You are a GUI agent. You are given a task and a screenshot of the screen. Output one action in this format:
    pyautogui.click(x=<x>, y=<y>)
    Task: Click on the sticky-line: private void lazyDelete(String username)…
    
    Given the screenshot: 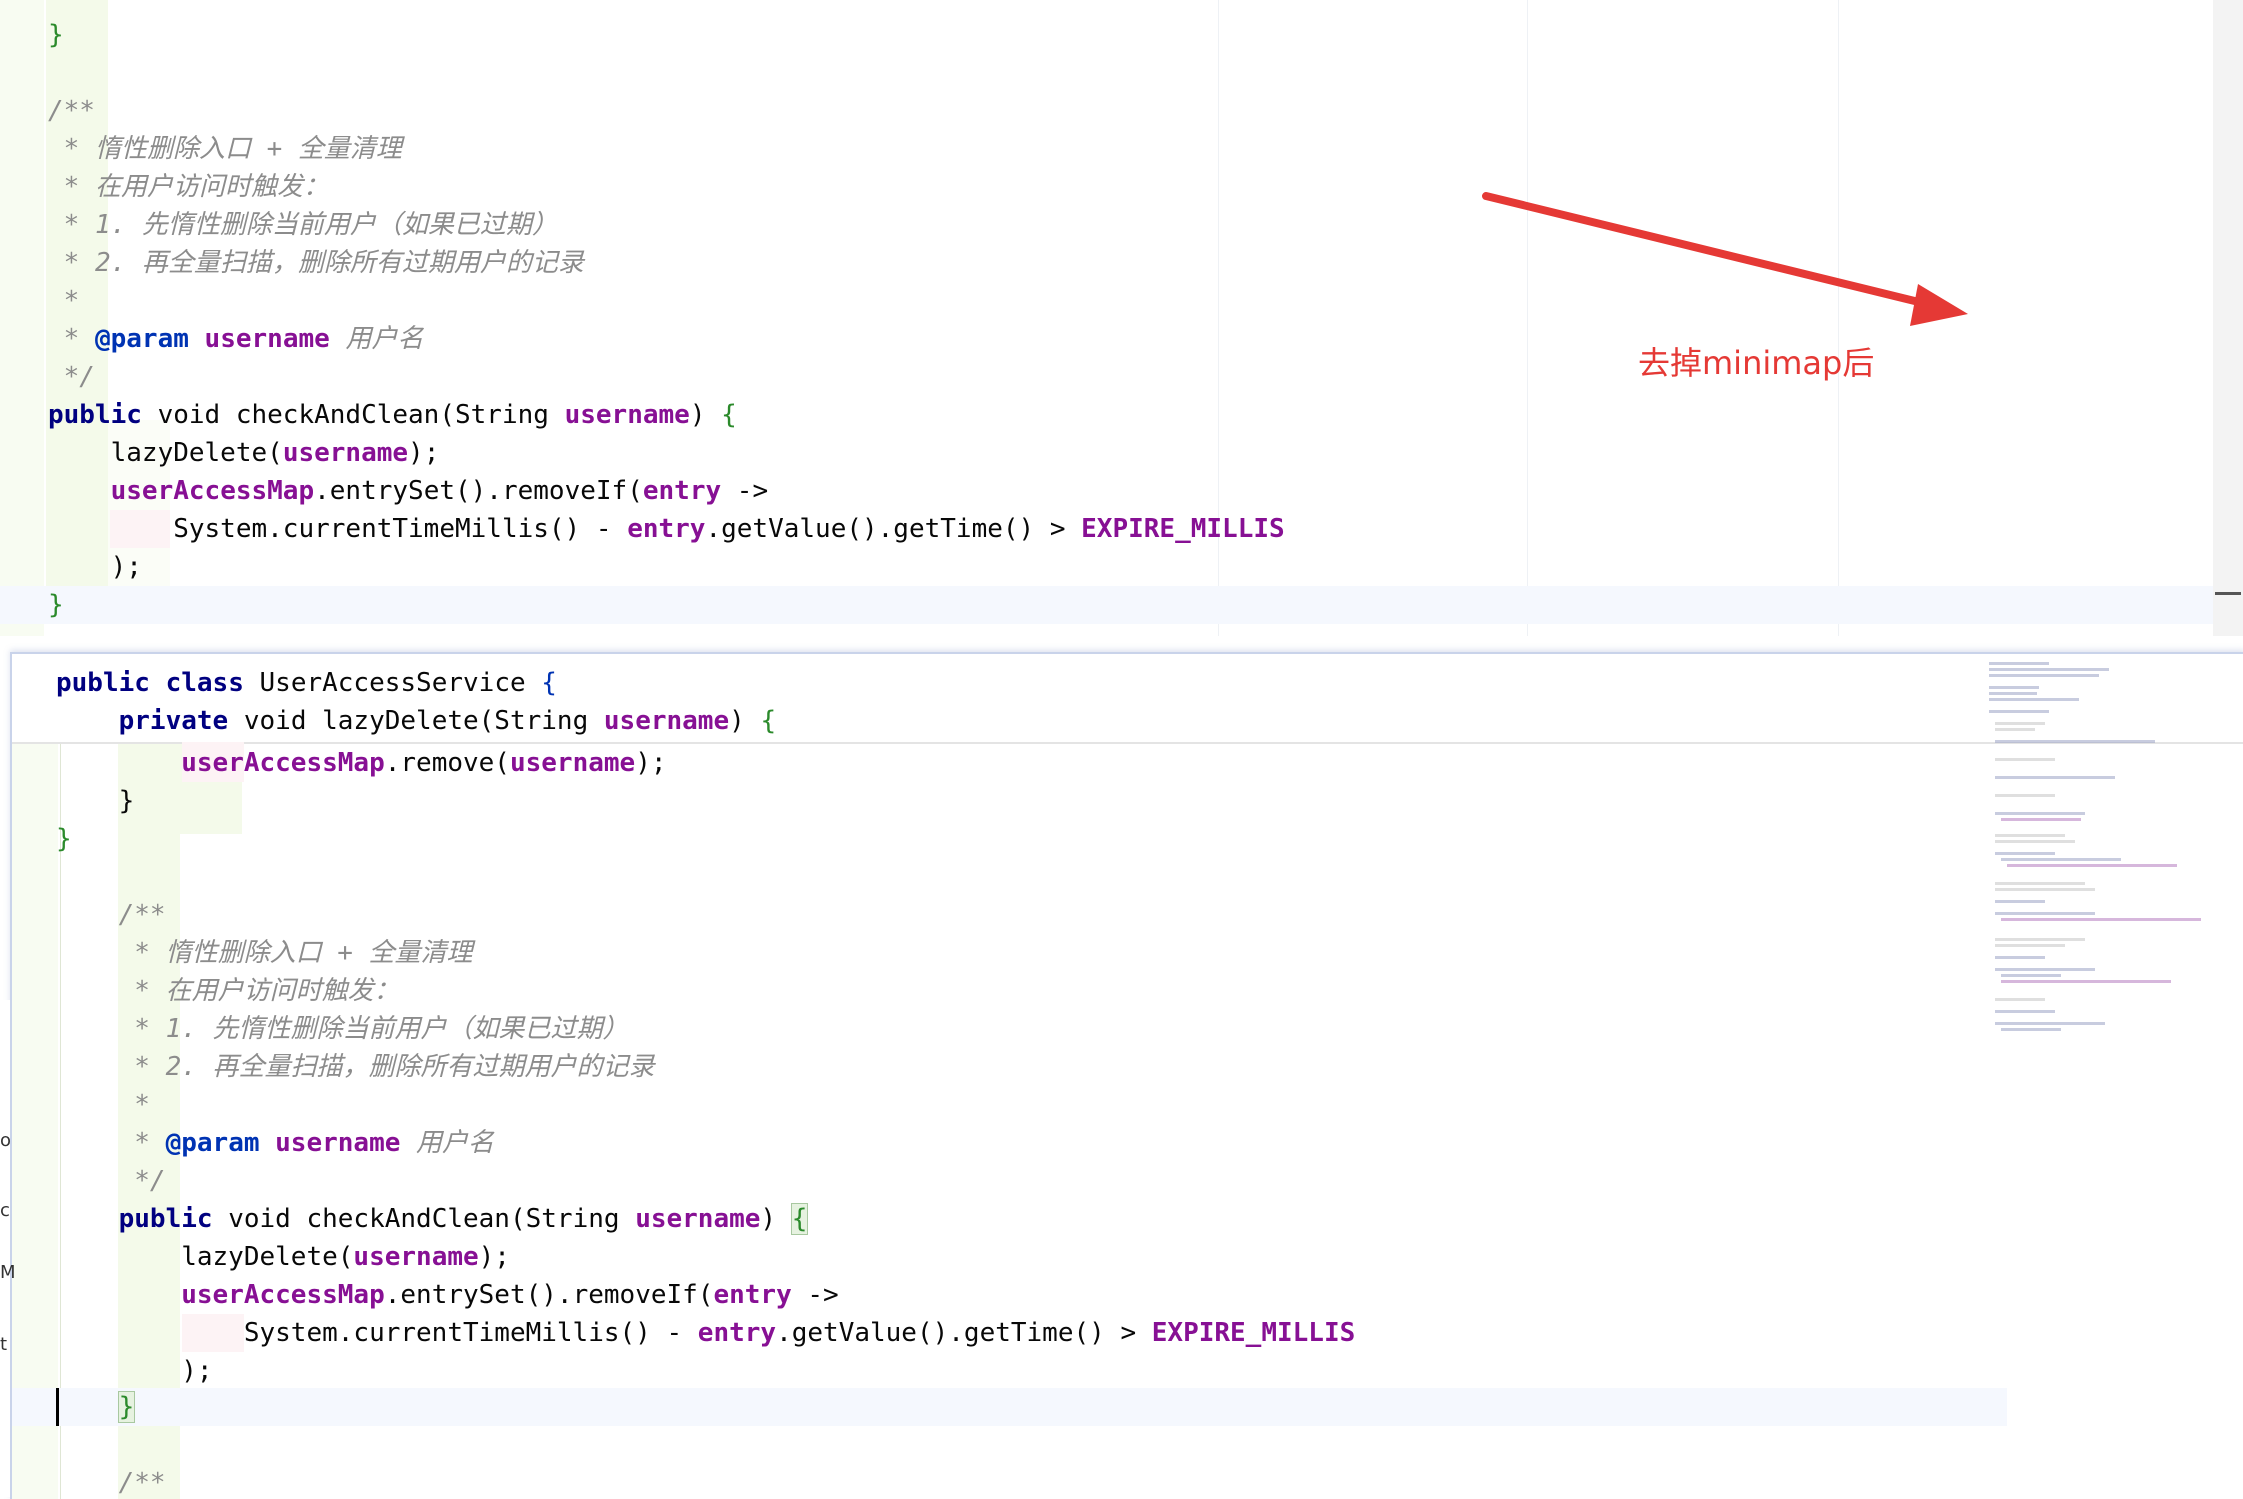 What is the action you would take?
    pyautogui.click(x=416, y=721)
    